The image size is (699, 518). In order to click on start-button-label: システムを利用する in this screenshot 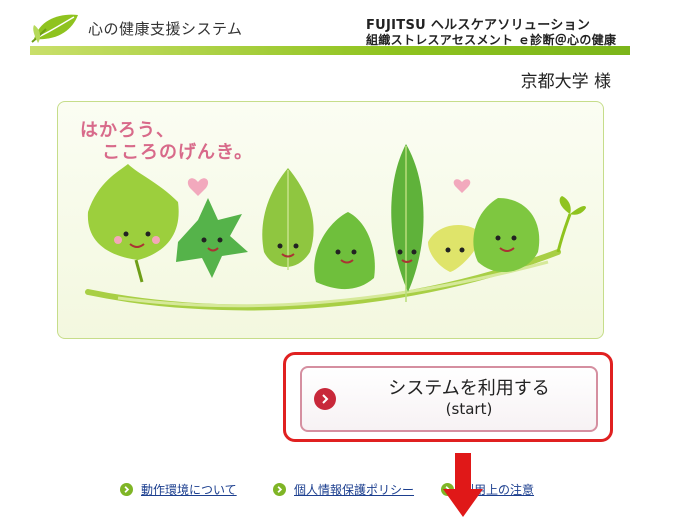, I will do `click(469, 388)`.